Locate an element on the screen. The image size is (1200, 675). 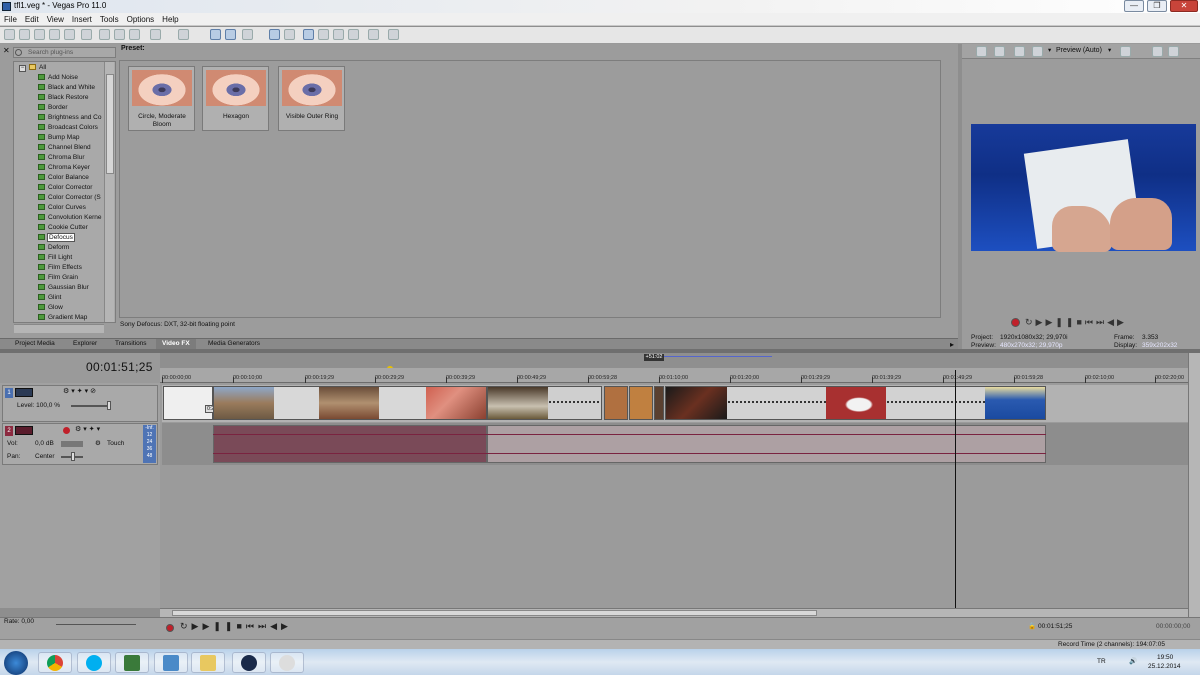
audio-event is located at coordinates (766, 444).